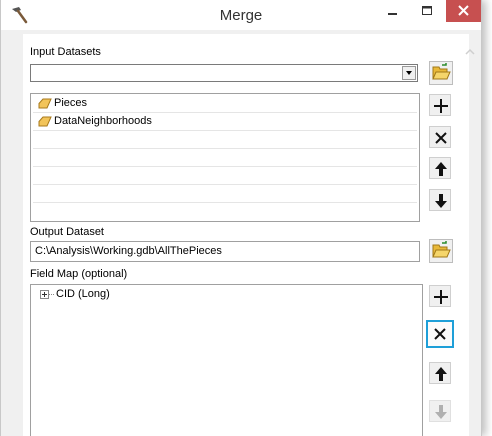  I want to click on browse-input-button, so click(441, 73).